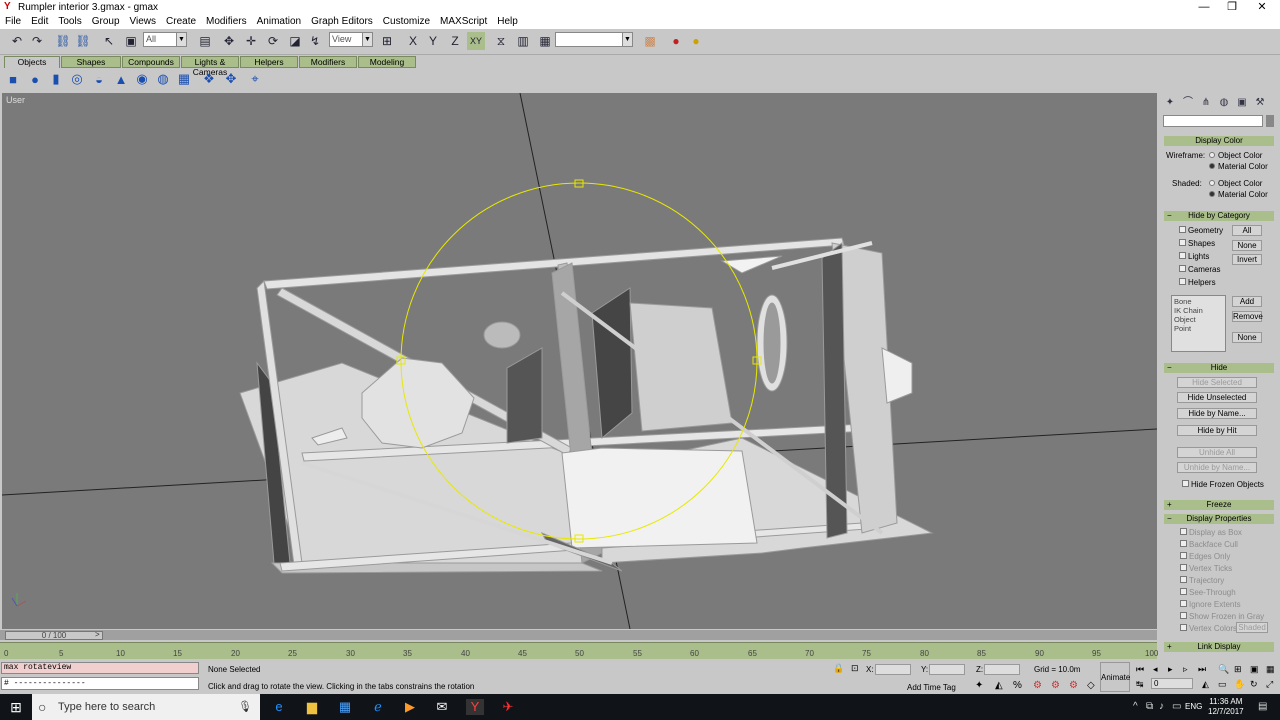  What do you see at coordinates (475, 707) in the screenshot?
I see `gmax-taskbar-icon: Y` at bounding box center [475, 707].